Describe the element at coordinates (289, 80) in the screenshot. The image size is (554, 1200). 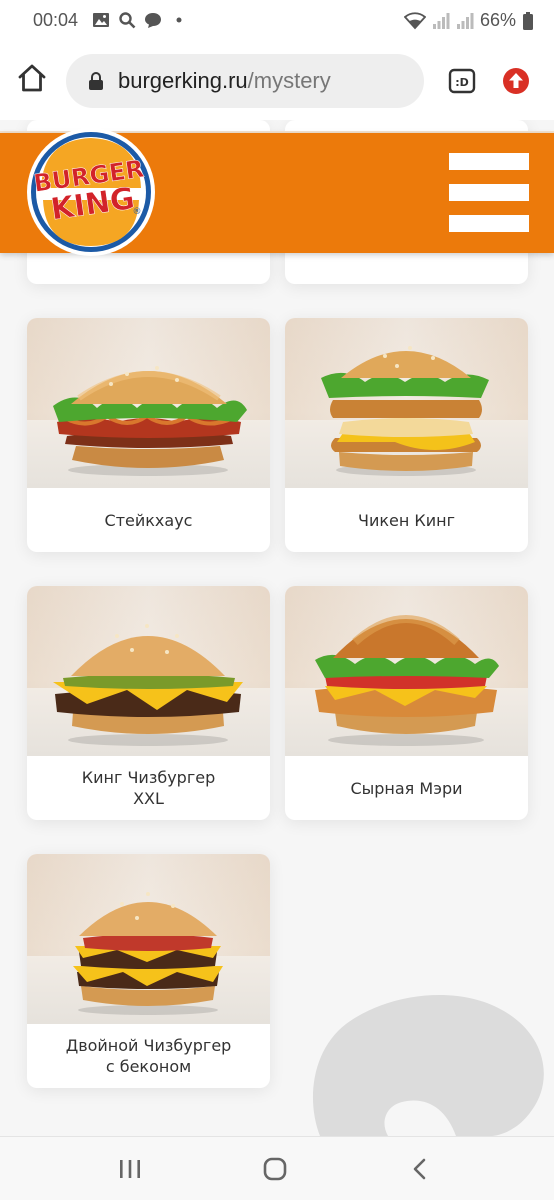
I see `url-path: /mystery` at that location.